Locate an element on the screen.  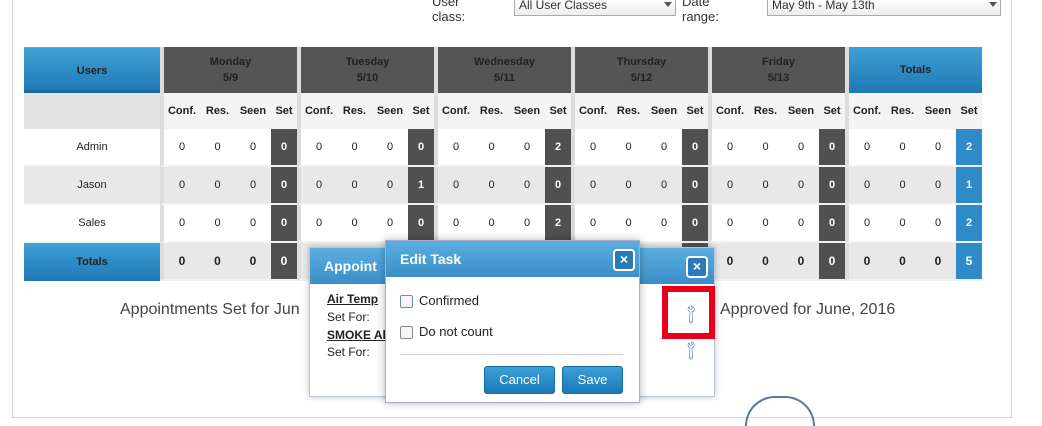
do-not-count-label: Do not count is located at coordinates (456, 331).